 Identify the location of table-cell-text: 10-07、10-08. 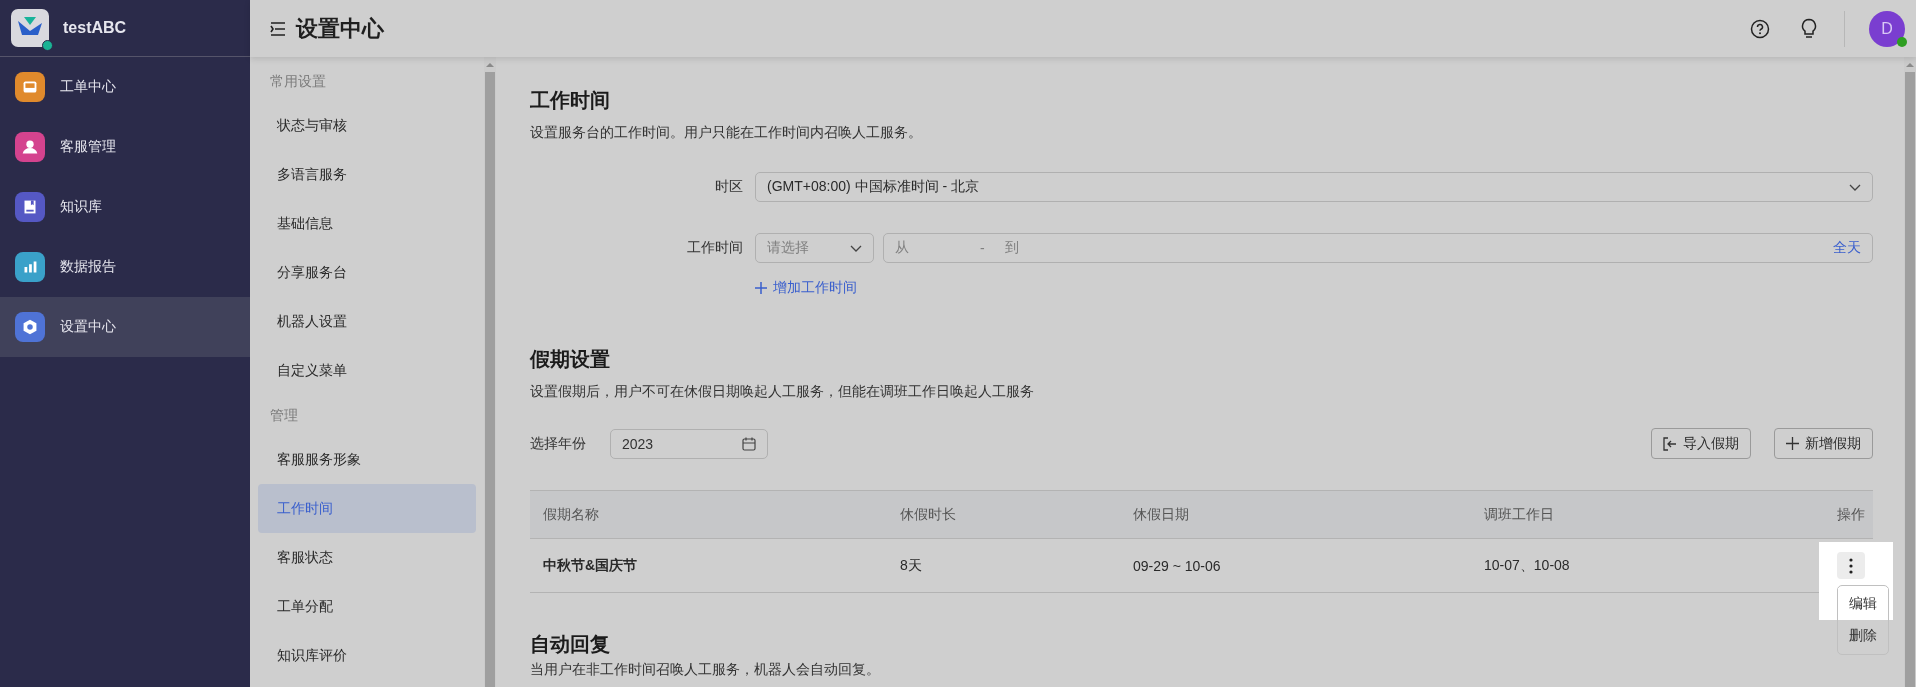
(1527, 565).